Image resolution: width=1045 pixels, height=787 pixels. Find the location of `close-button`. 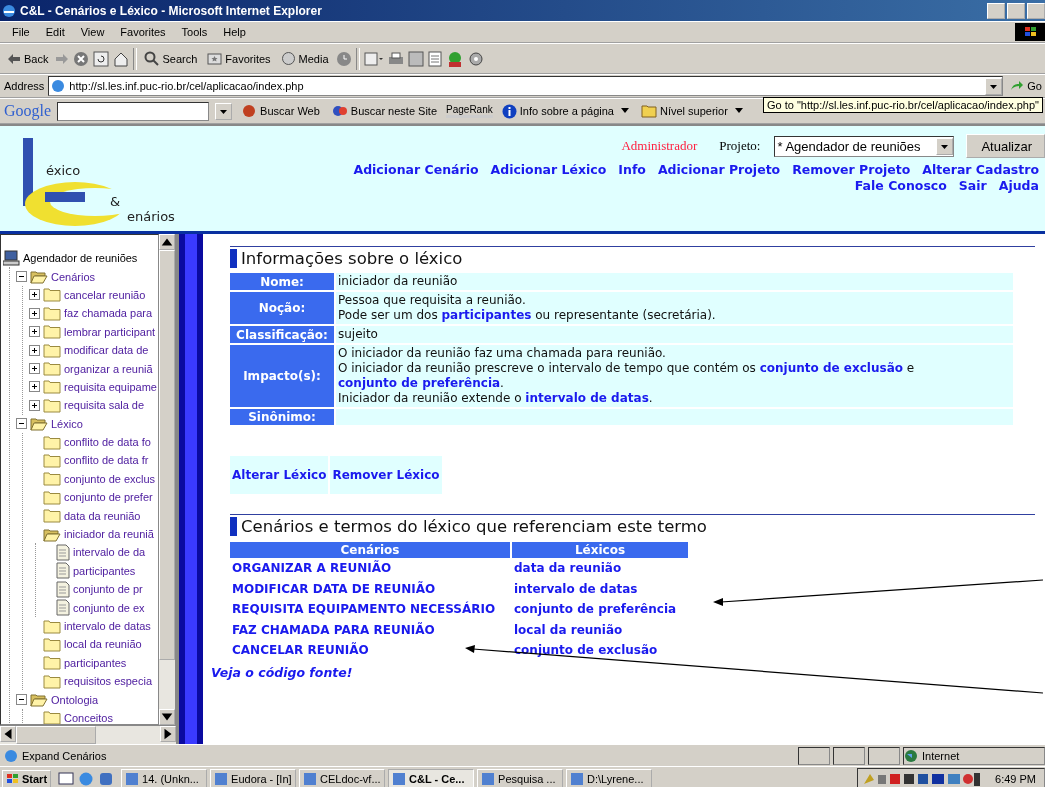

close-button is located at coordinates (1036, 10).